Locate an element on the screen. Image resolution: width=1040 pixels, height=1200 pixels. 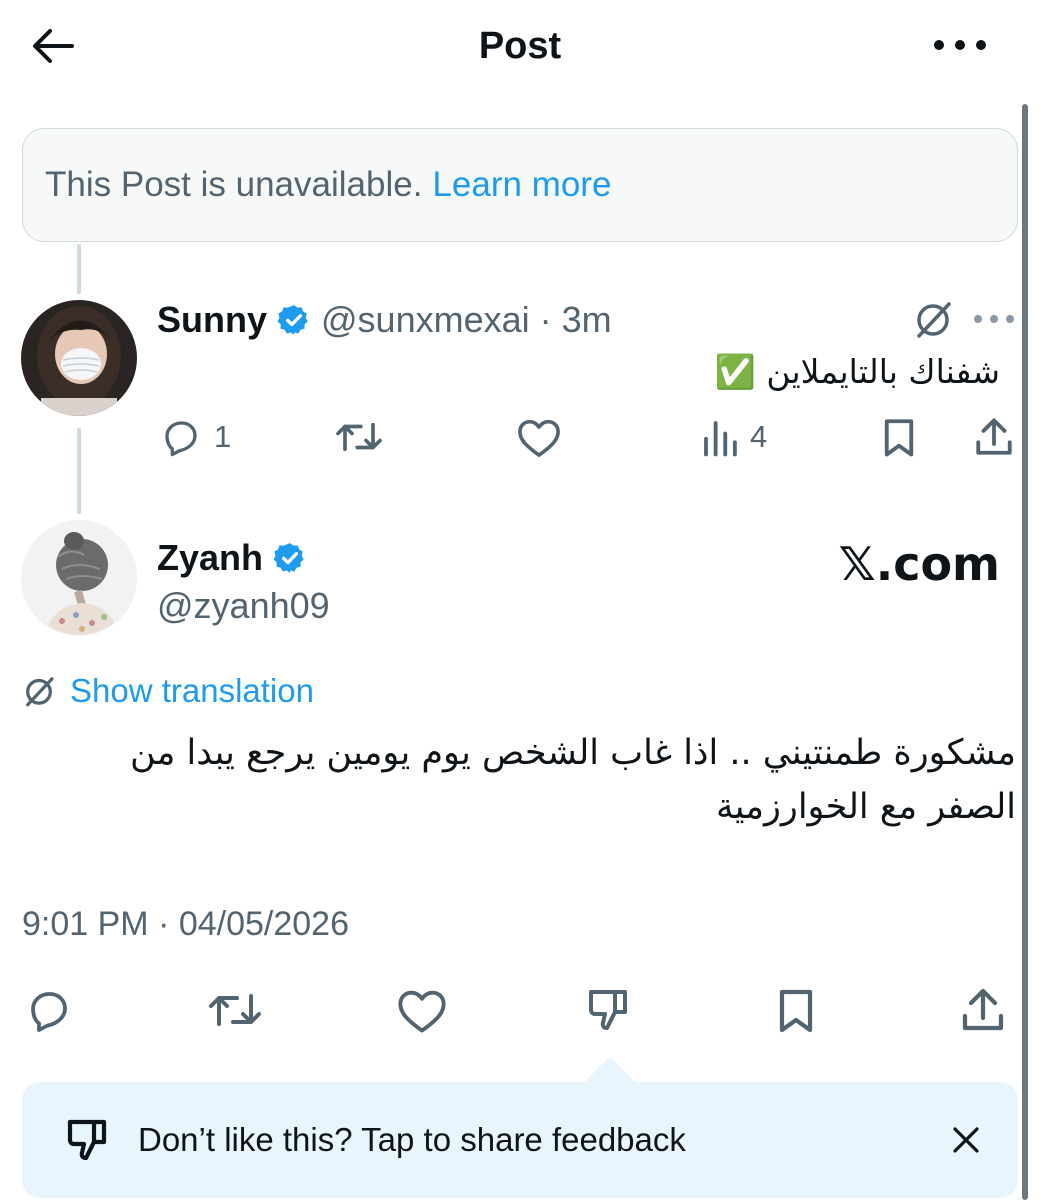
watermark-logo: 𝕏.com is located at coordinates (919, 564).